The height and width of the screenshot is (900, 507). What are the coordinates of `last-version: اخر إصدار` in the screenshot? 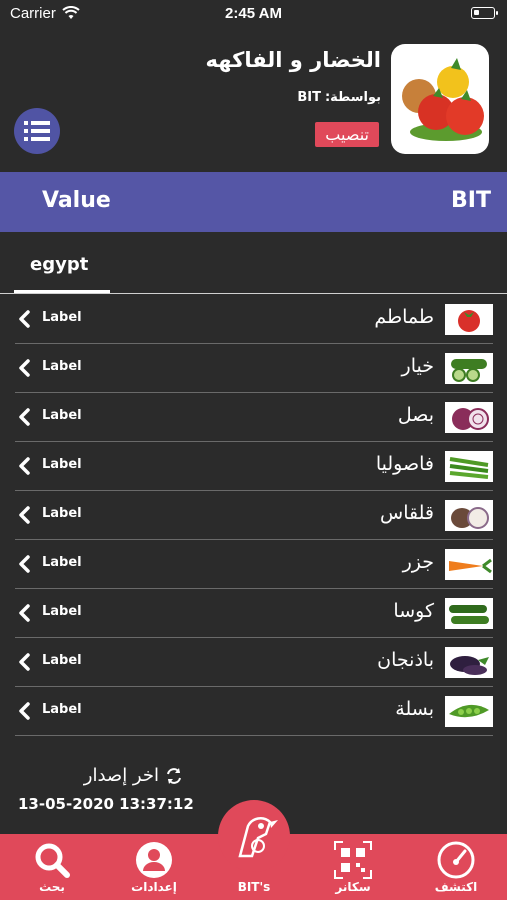 It's located at (133, 775).